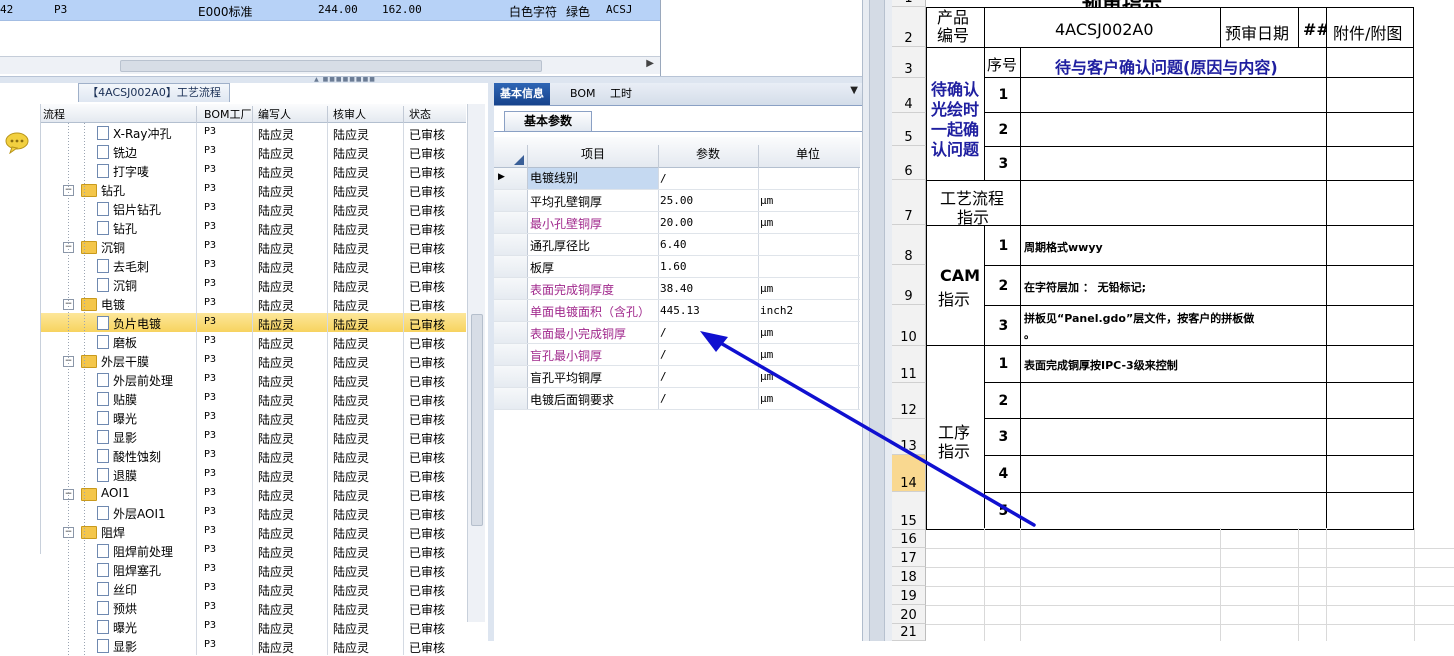 Image resolution: width=1454 pixels, height=656 pixels. What do you see at coordinates (909, 511) in the screenshot?
I see `row-header: 15` at bounding box center [909, 511].